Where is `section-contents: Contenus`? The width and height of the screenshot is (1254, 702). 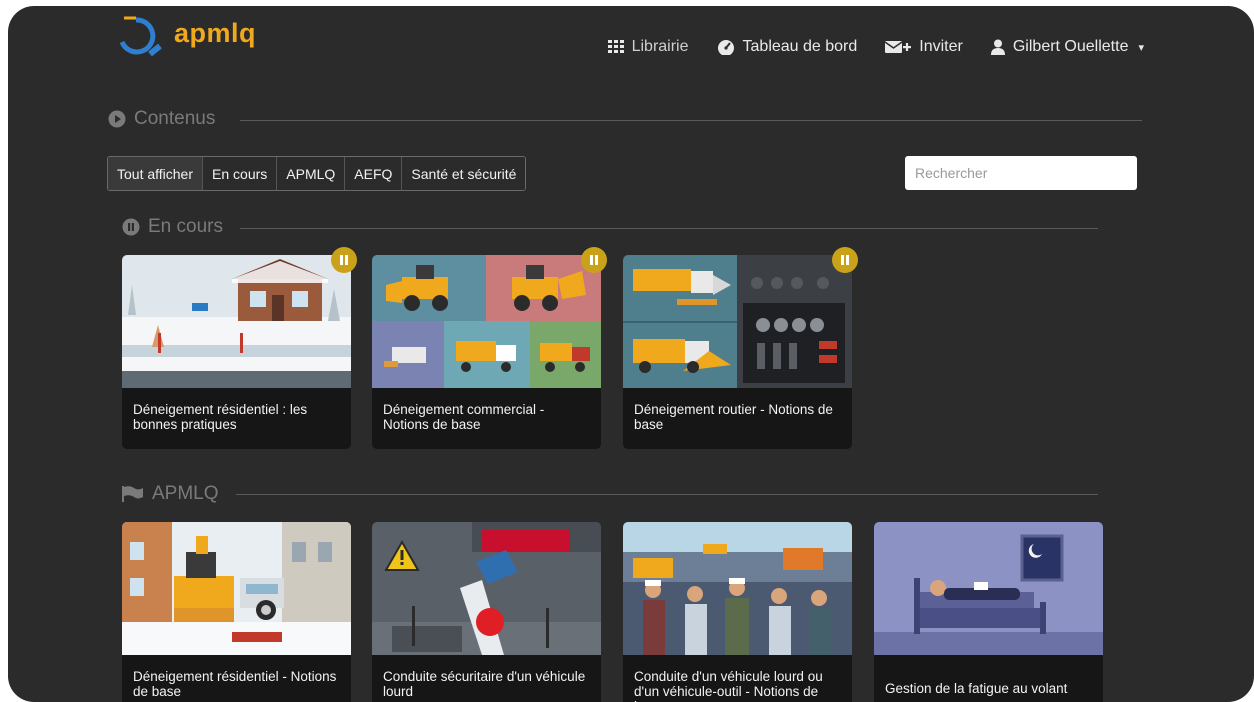 section-contents: Contenus is located at coordinates (161, 119).